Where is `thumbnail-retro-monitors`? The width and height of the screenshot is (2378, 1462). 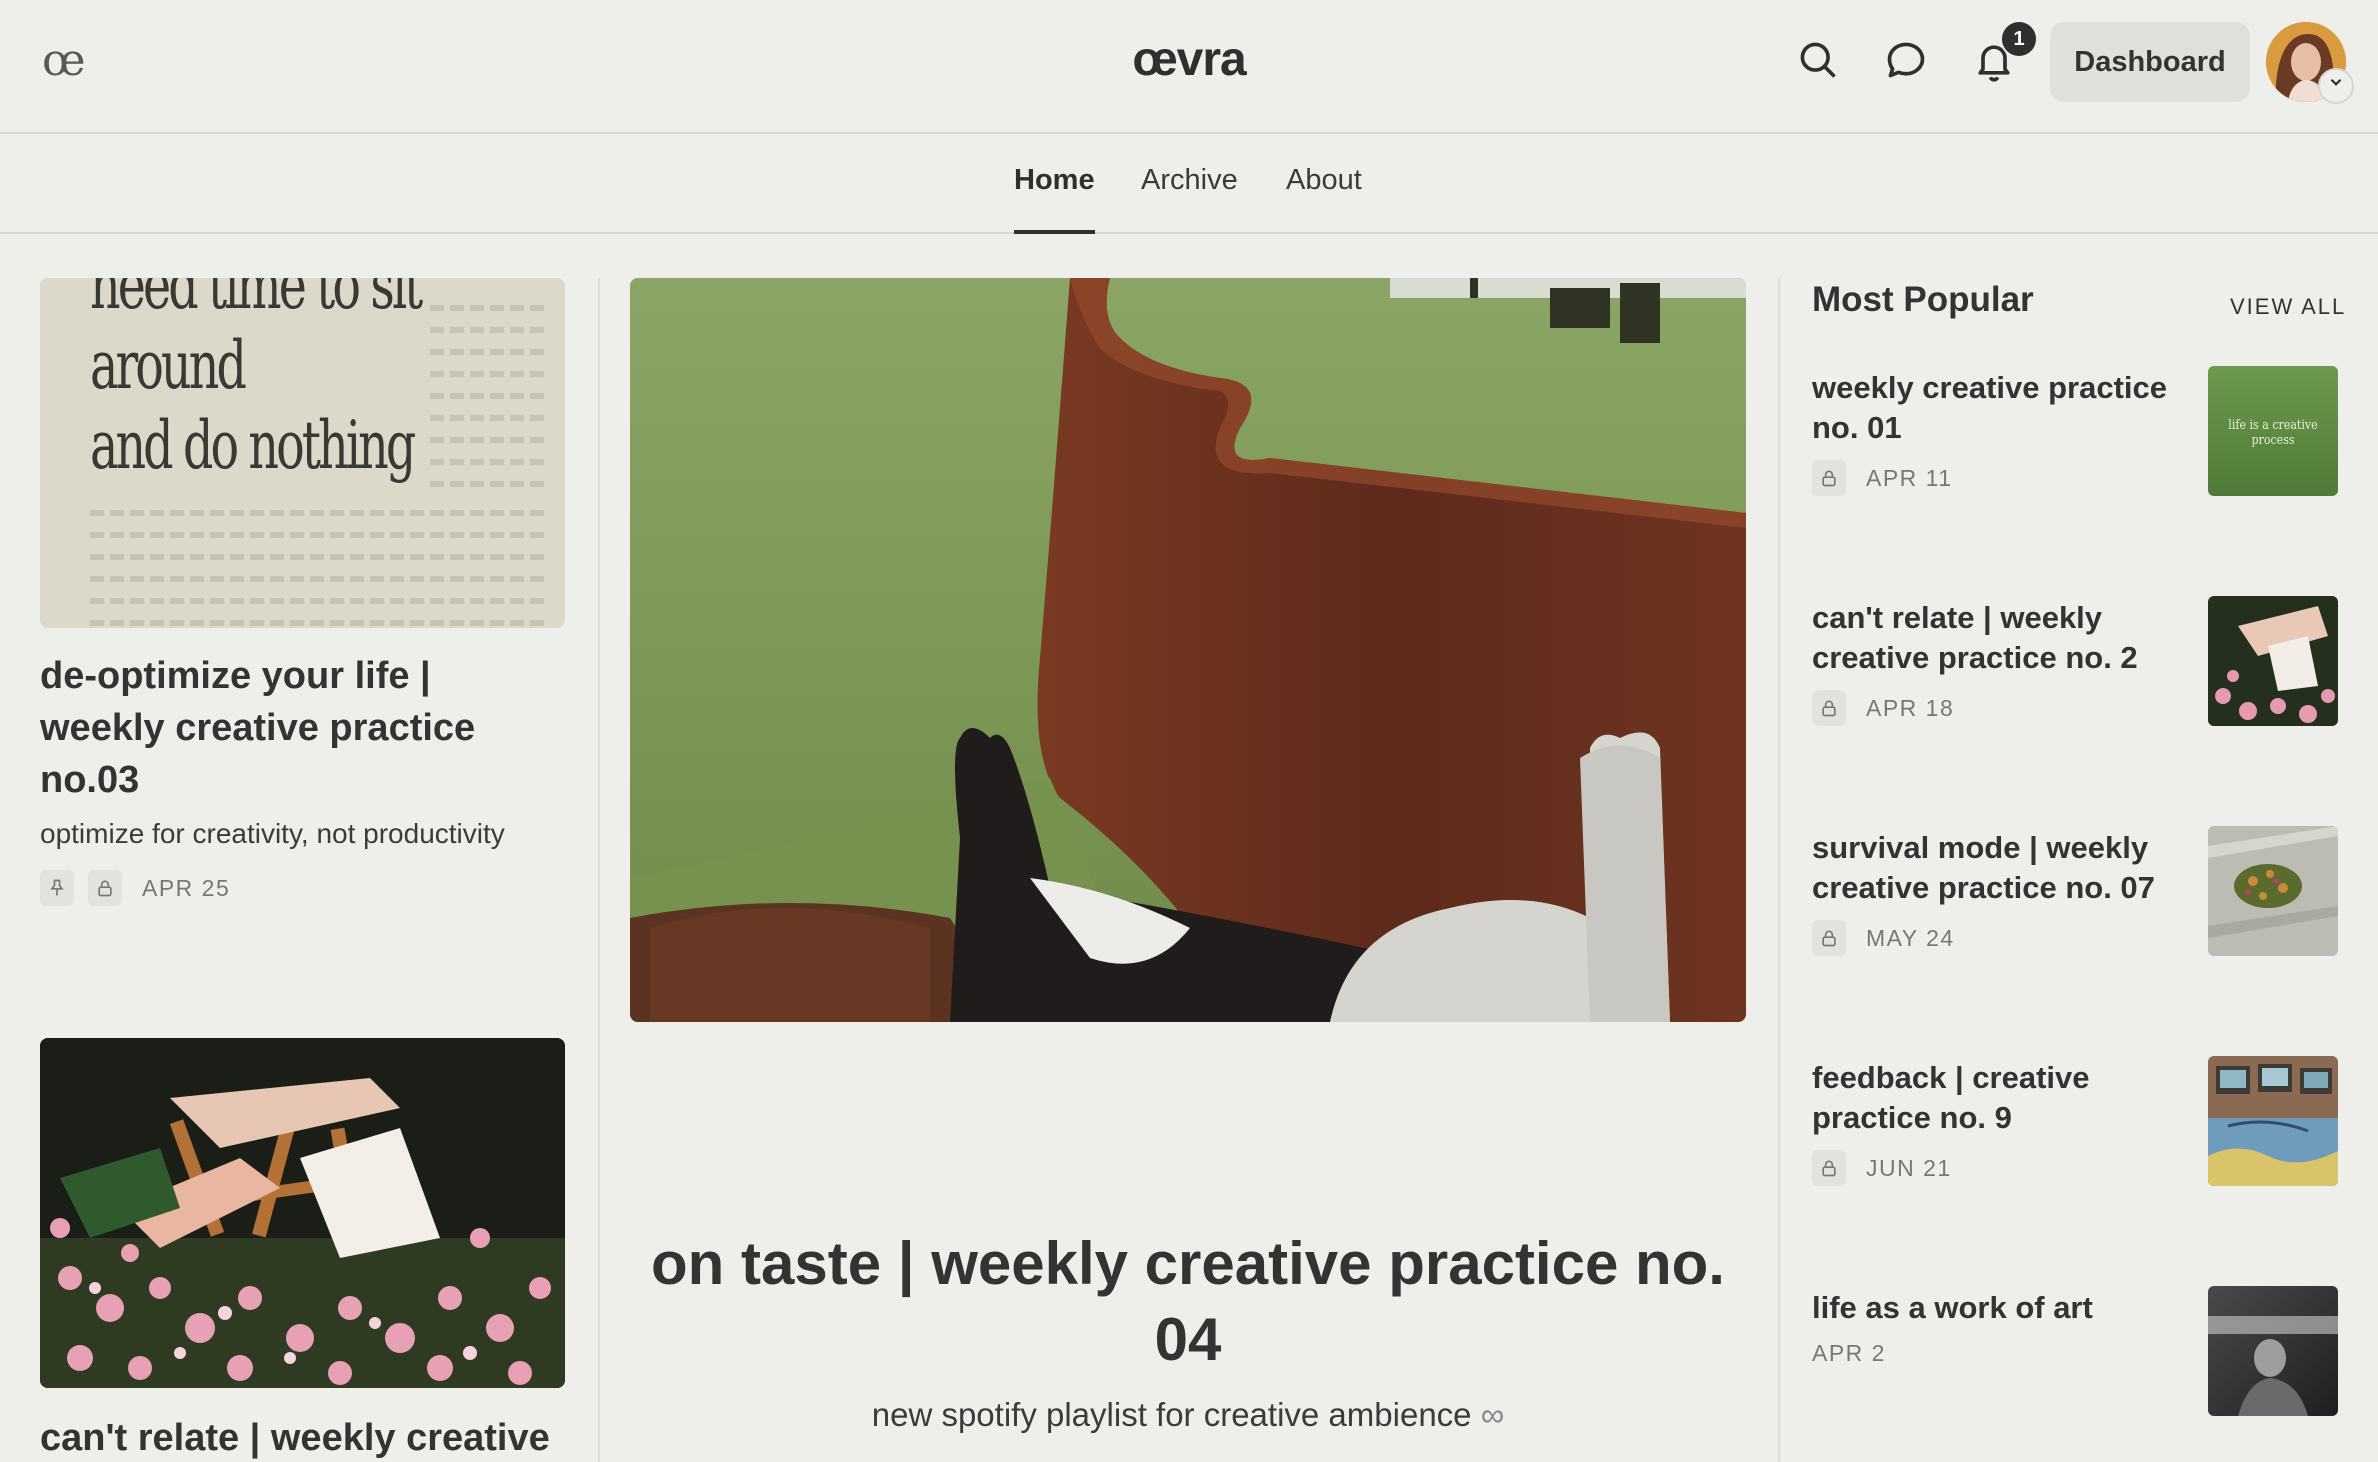 thumbnail-retro-monitors is located at coordinates (2273, 1121).